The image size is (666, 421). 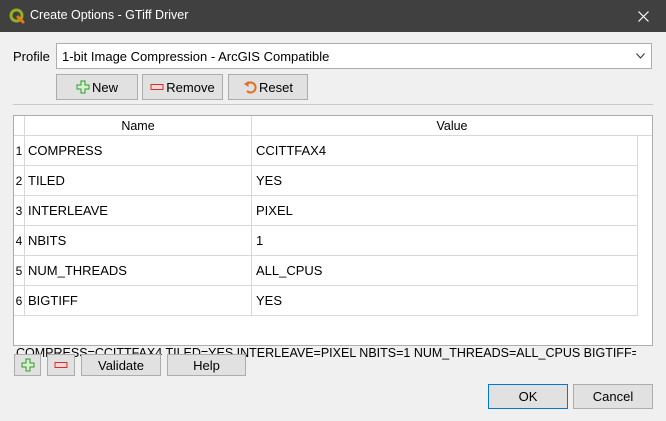 What do you see at coordinates (138, 211) in the screenshot?
I see `option-name-cell: INTERLEAVE` at bounding box center [138, 211].